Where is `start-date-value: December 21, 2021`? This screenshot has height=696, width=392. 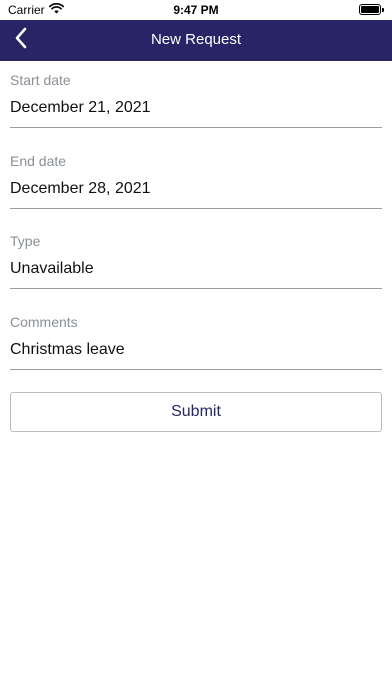
start-date-value: December 21, 2021 is located at coordinates (80, 108).